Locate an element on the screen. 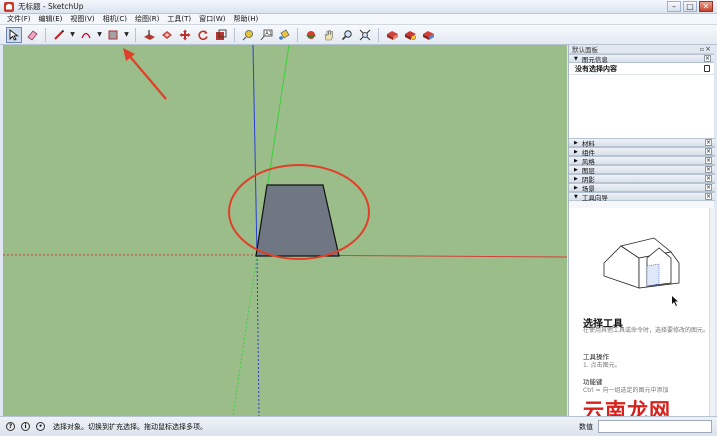 The height and width of the screenshot is (436, 717). selected-face is located at coordinates (297, 220).